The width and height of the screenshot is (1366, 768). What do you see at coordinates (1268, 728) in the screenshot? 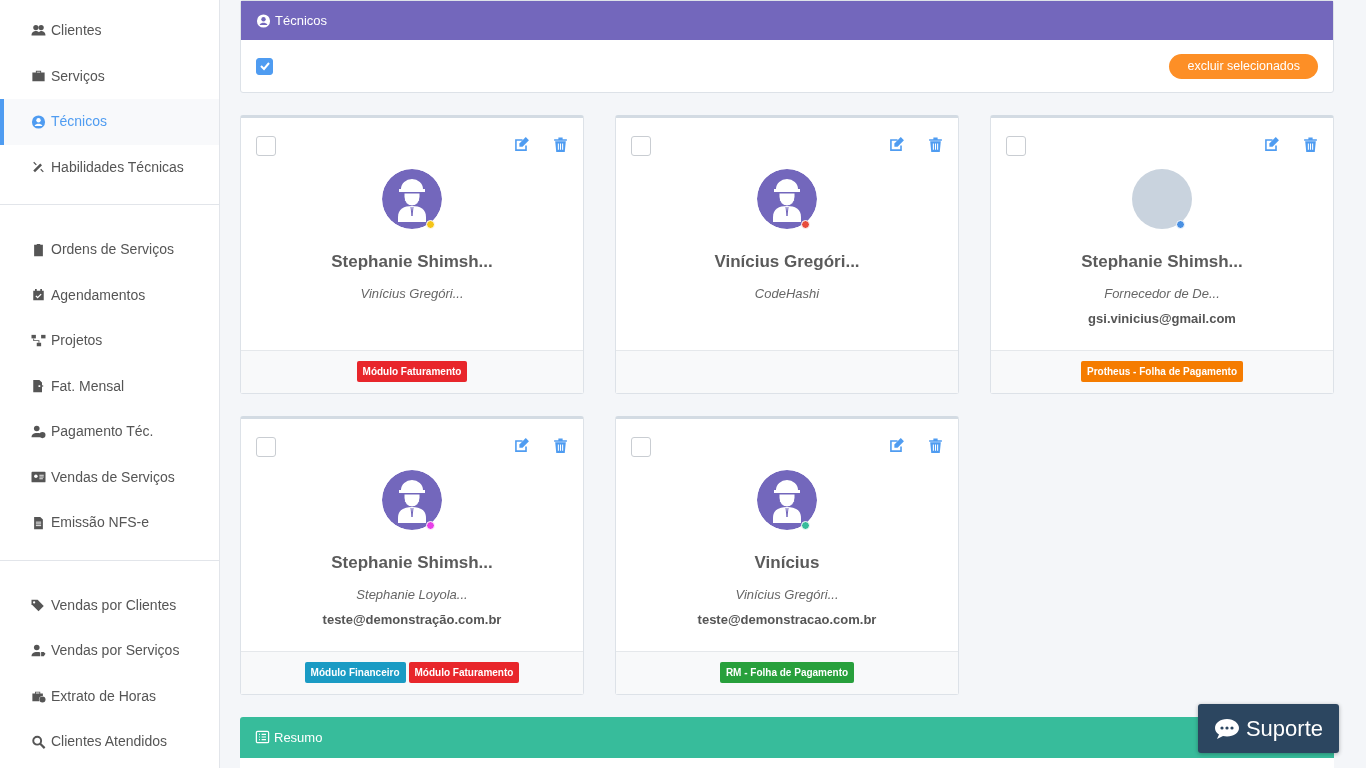
I see `support-button: Suporte` at bounding box center [1268, 728].